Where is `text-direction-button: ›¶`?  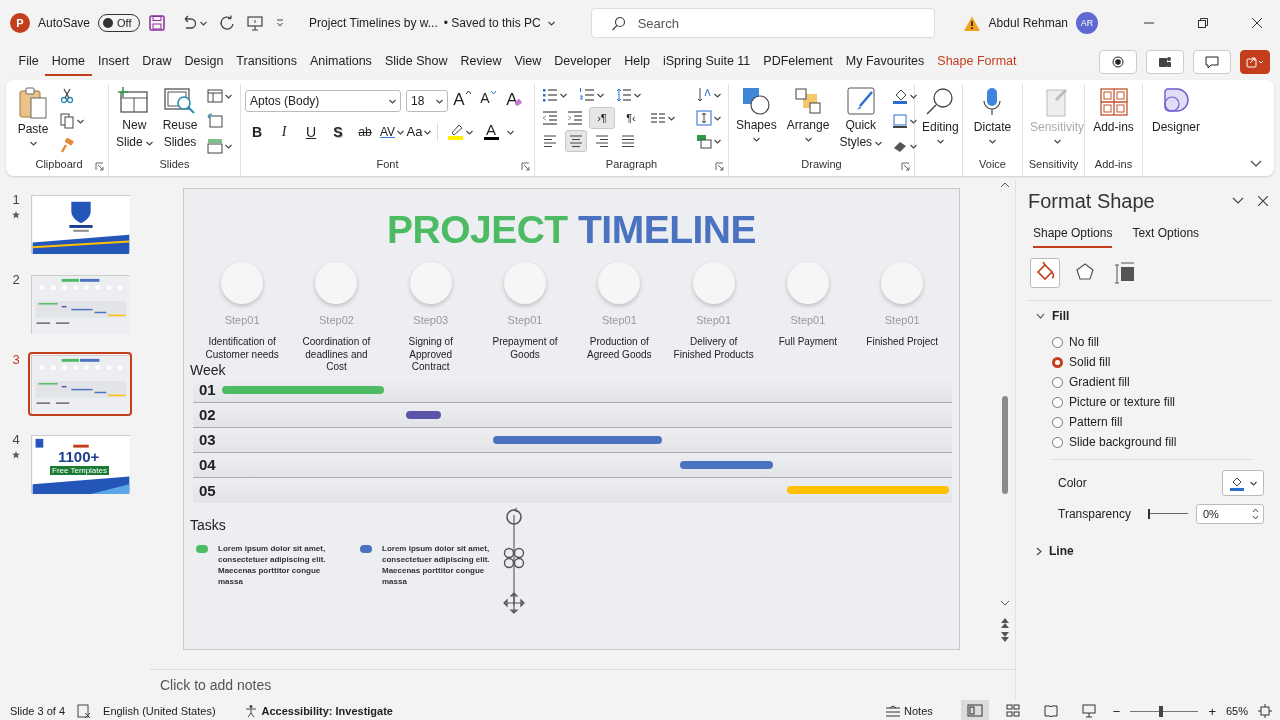 text-direction-button: ›¶ is located at coordinates (602, 118).